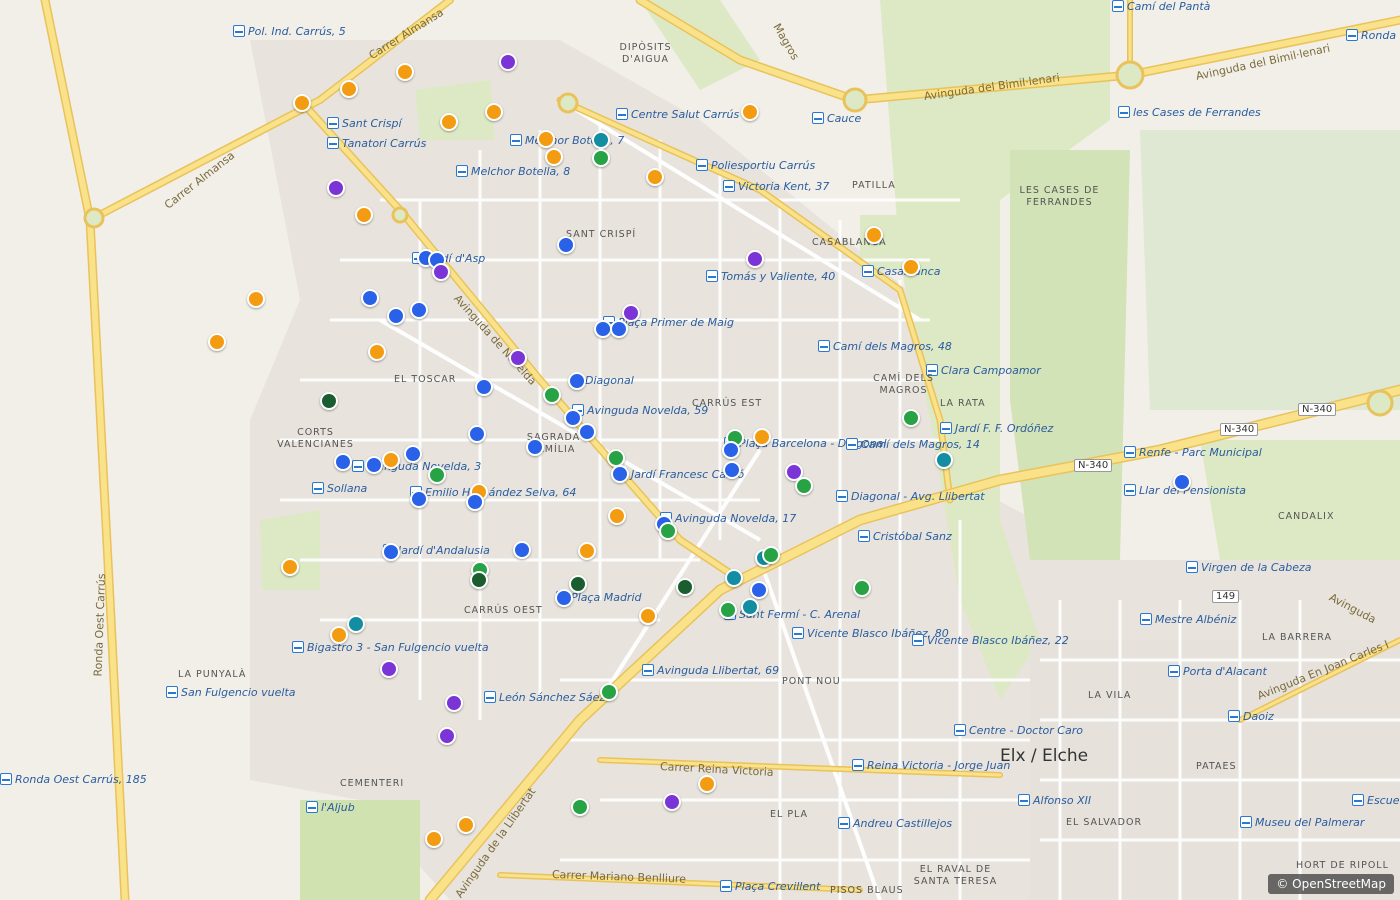 This screenshot has height=900, width=1400. I want to click on bus-stop-label: Renfe - Parc Municipal, so click(1193, 452).